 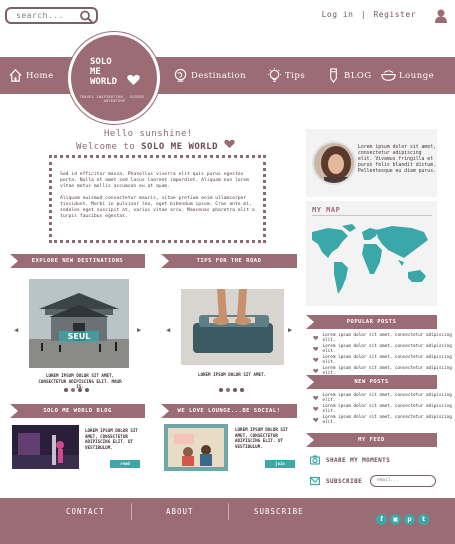 I want to click on nav-destination: Destination, so click(x=209, y=75).